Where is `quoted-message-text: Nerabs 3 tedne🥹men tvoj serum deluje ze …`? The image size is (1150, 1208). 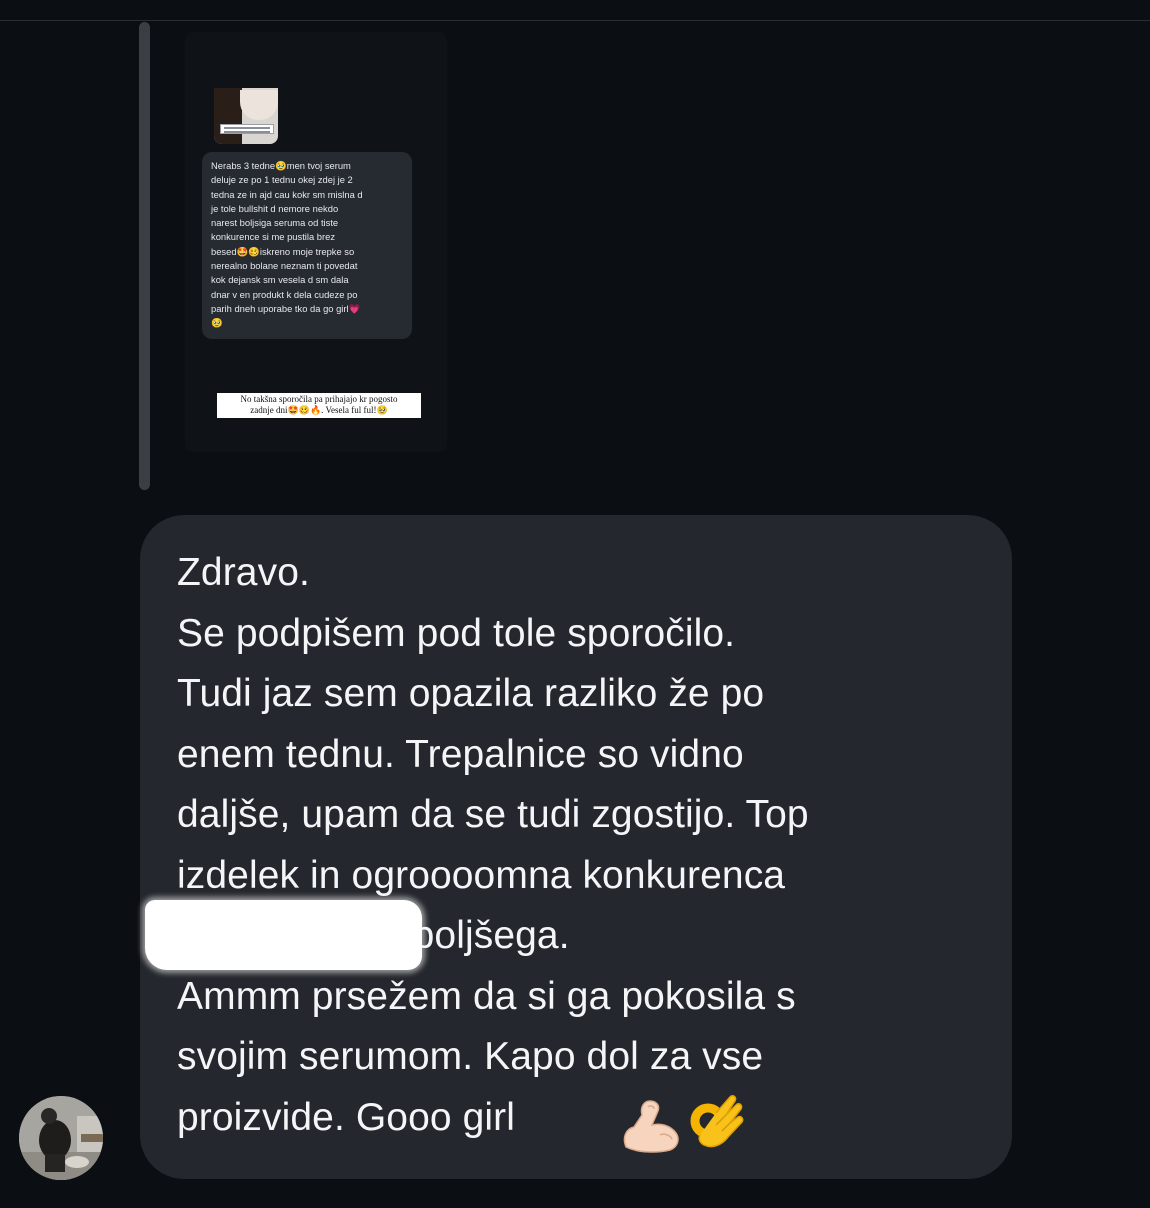
quoted-message-text: Nerabs 3 tedne🥹men tvoj serum deluje ze … is located at coordinates (287, 244).